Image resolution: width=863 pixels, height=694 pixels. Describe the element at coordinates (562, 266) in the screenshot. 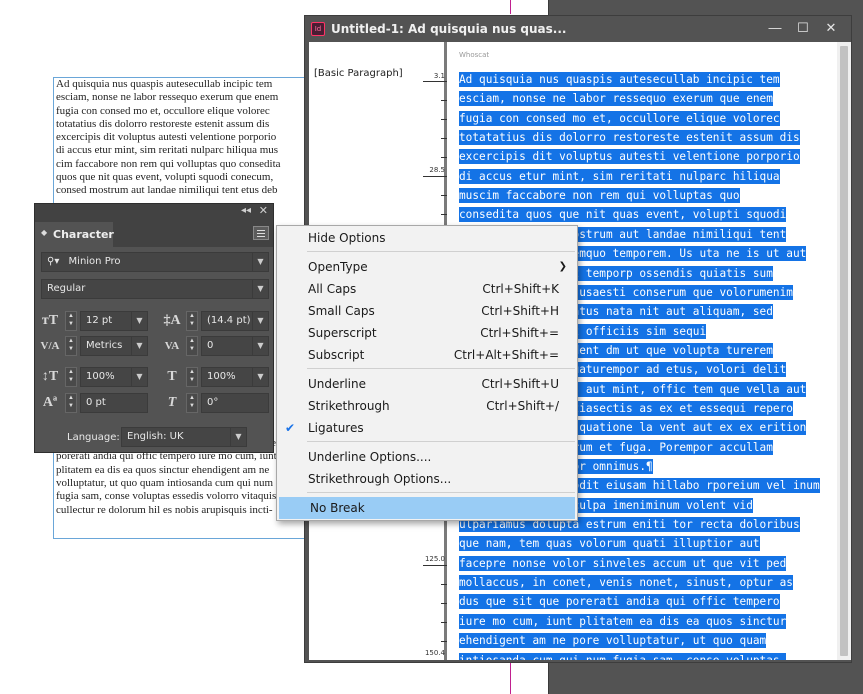

I see `submenu-arrow-icon: ❯` at that location.